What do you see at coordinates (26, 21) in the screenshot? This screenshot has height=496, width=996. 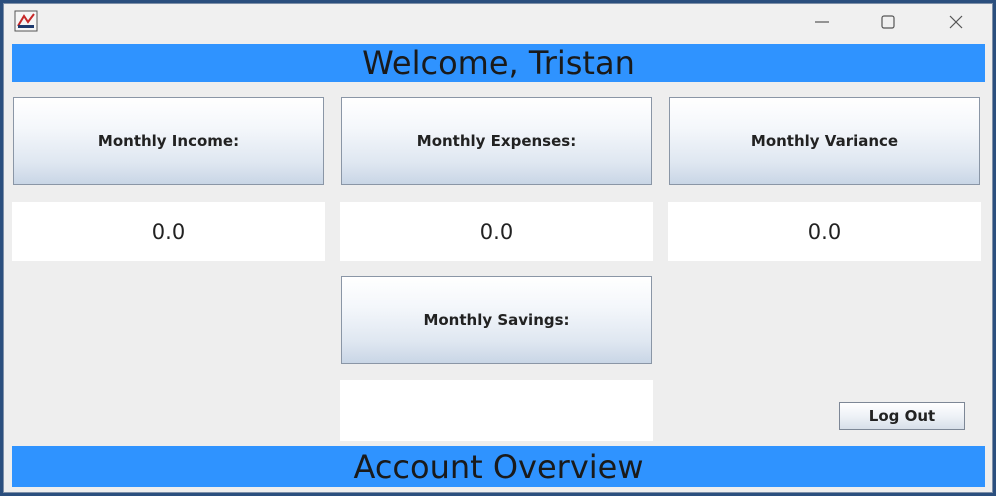 I see `java-app-icon` at bounding box center [26, 21].